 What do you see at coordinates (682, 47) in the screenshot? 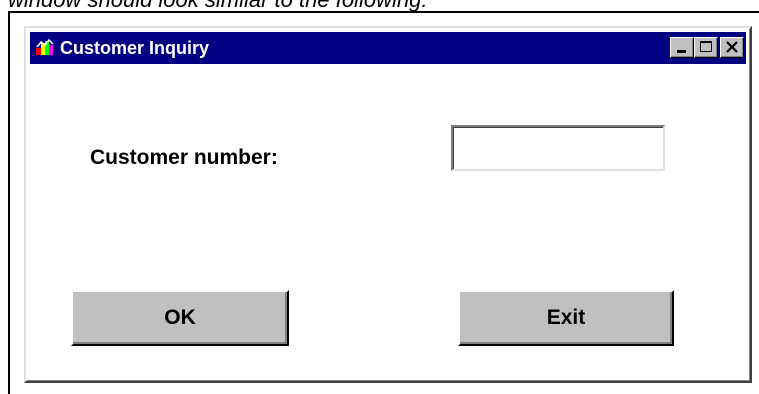
I see `minimize-button` at bounding box center [682, 47].